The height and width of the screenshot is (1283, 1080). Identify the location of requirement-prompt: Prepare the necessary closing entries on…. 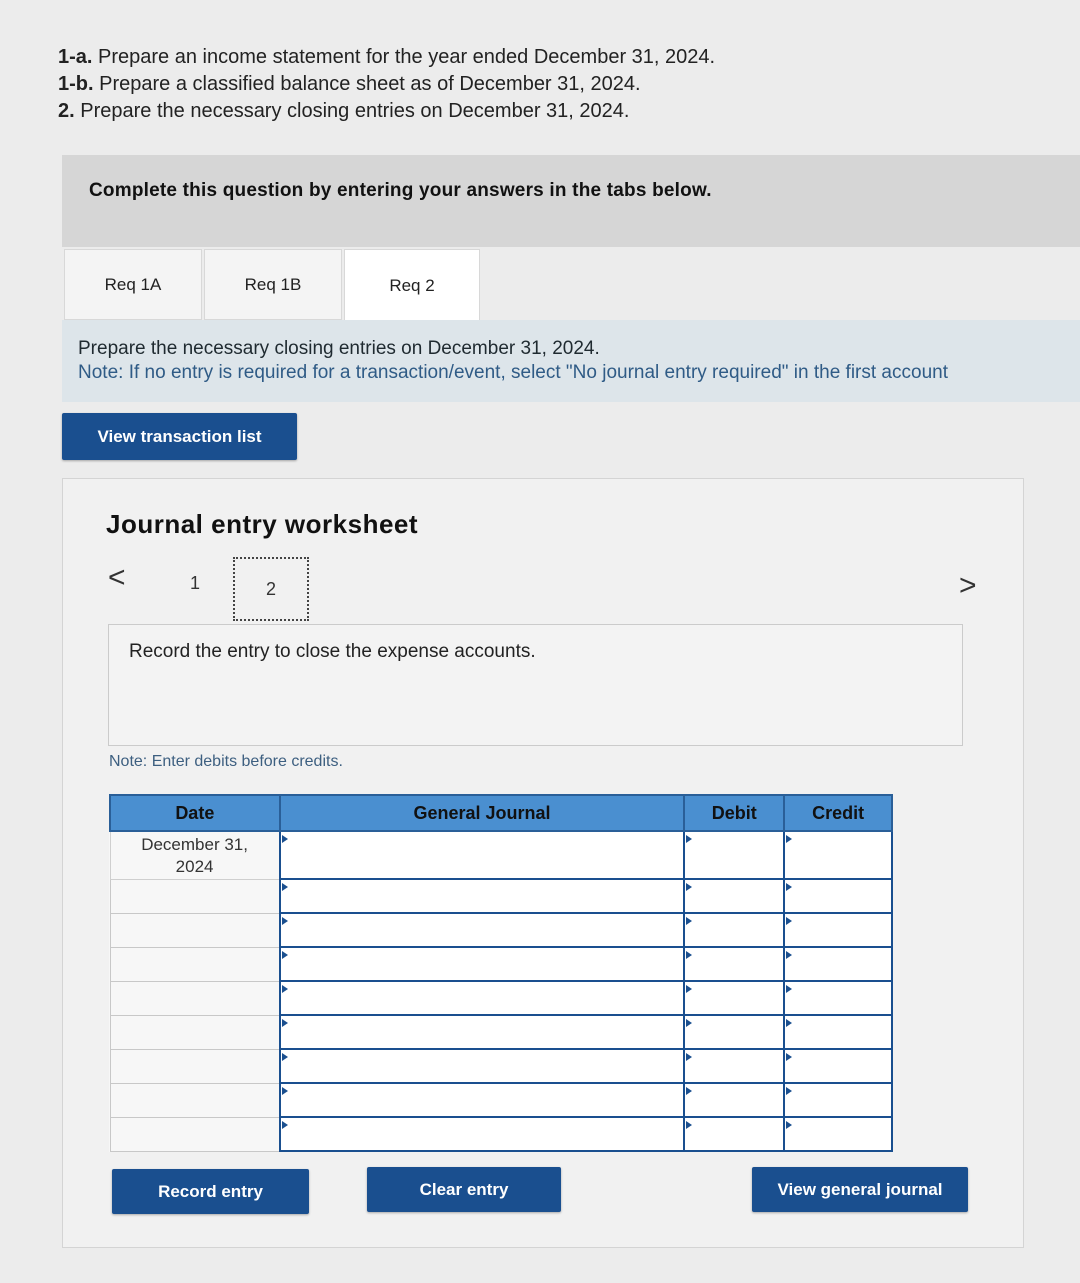
(339, 348).